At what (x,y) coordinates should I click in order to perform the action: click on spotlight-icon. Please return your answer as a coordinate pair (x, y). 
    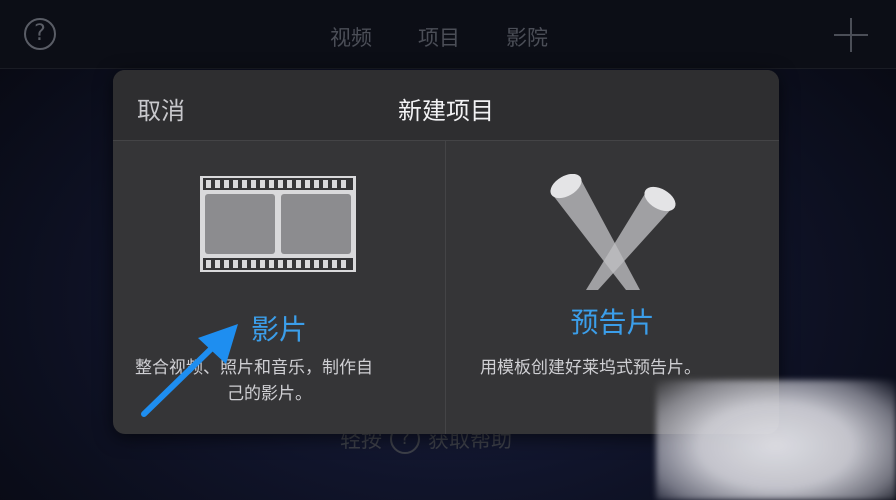
    Looking at the image, I should click on (613, 232).